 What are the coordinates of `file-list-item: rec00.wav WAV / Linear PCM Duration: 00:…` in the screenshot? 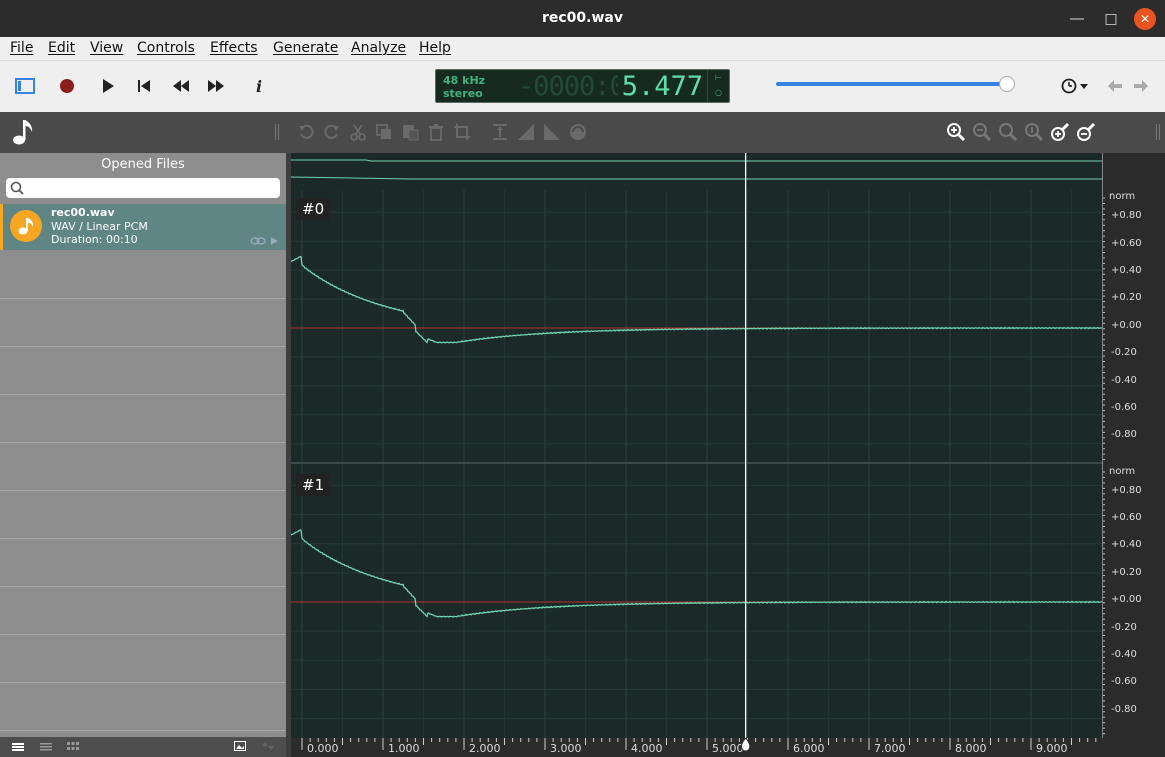 It's located at (143, 227).